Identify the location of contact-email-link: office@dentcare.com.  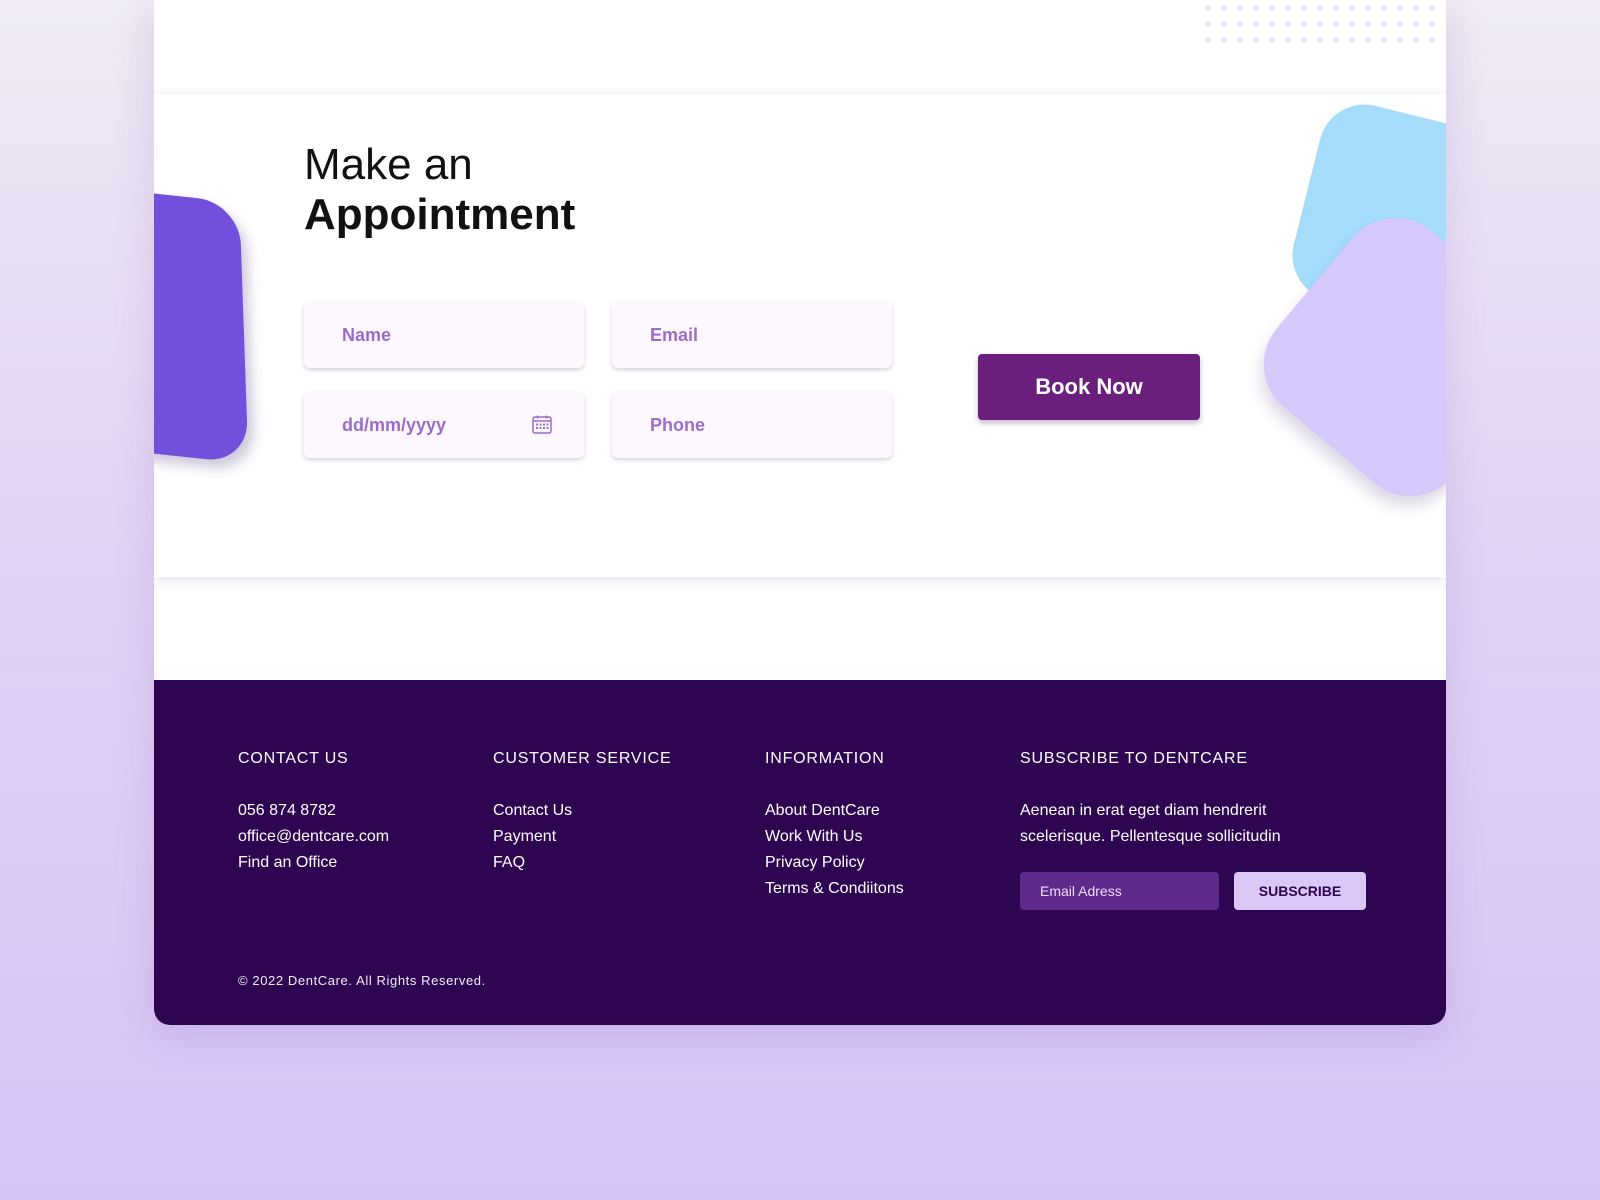
(313, 837).